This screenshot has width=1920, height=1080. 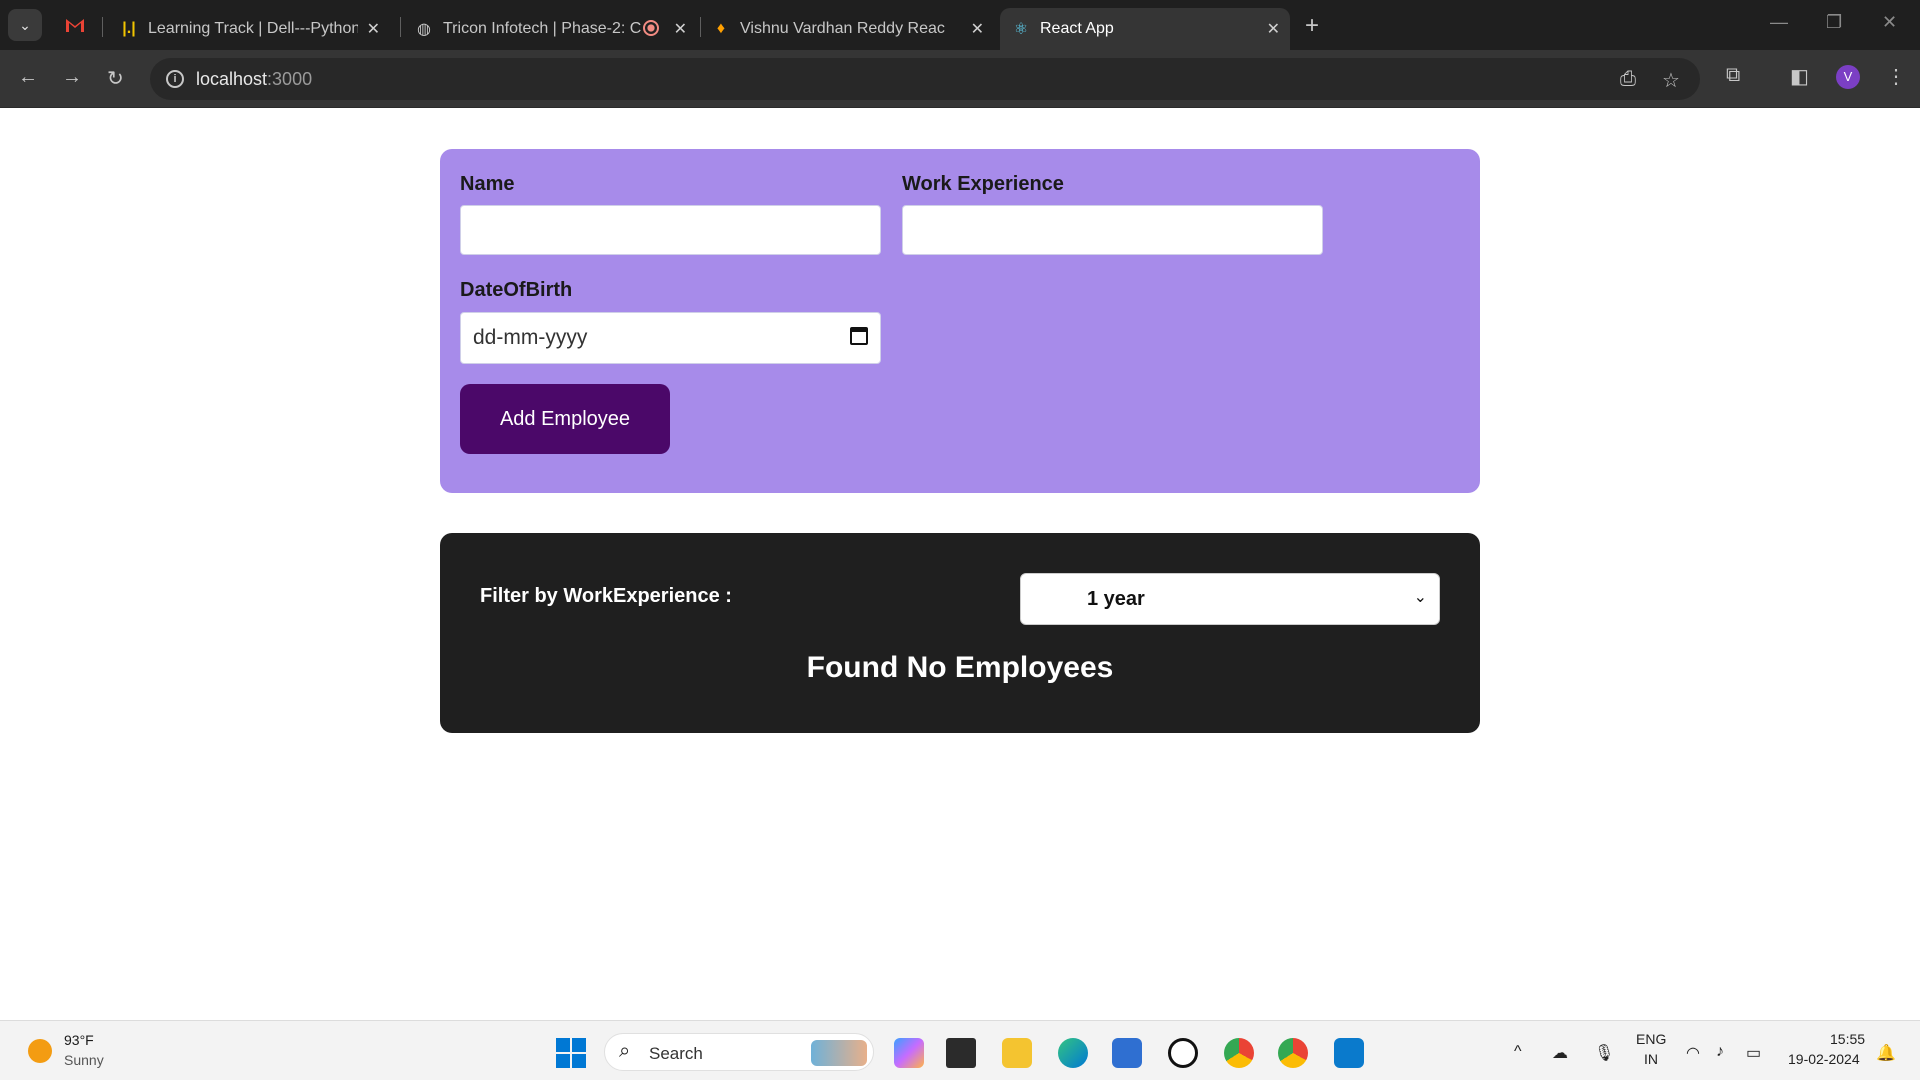 I want to click on tab-learning-track: |.| Learning Track | Dell---Python-F ✕, so click(x=255, y=29).